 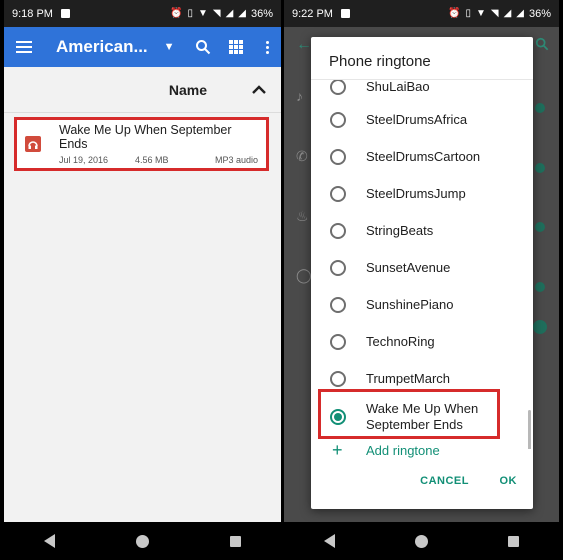 What do you see at coordinates (542, 46) in the screenshot?
I see `settings-search-icon` at bounding box center [542, 46].